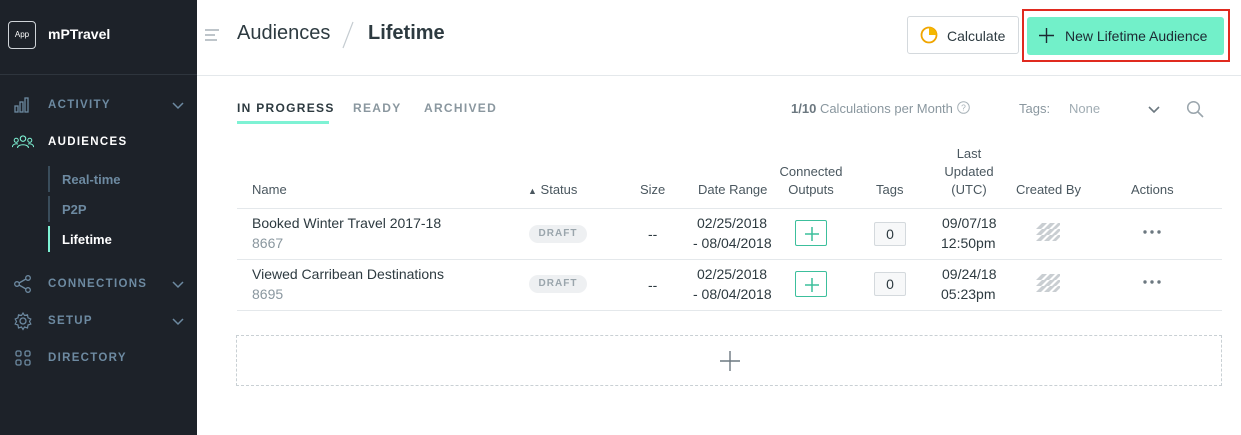 This screenshot has width=1241, height=435. What do you see at coordinates (70, 321) in the screenshot?
I see `sidebar-item-label: SETUP` at bounding box center [70, 321].